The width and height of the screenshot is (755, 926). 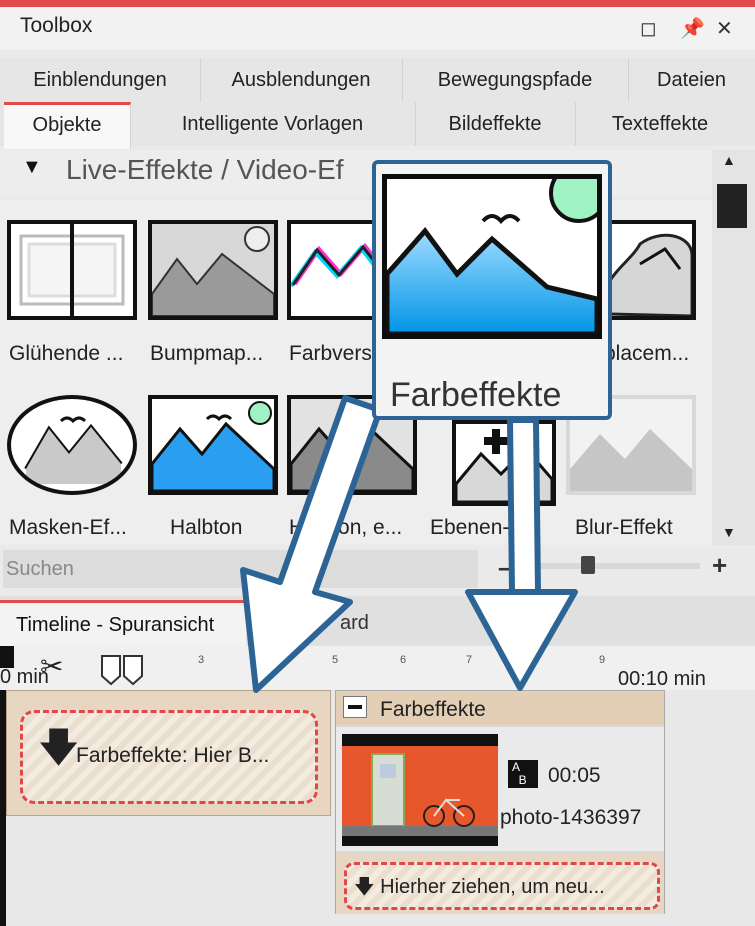 What do you see at coordinates (476, 395) in the screenshot?
I see `overlay-label: Farbeffekte` at bounding box center [476, 395].